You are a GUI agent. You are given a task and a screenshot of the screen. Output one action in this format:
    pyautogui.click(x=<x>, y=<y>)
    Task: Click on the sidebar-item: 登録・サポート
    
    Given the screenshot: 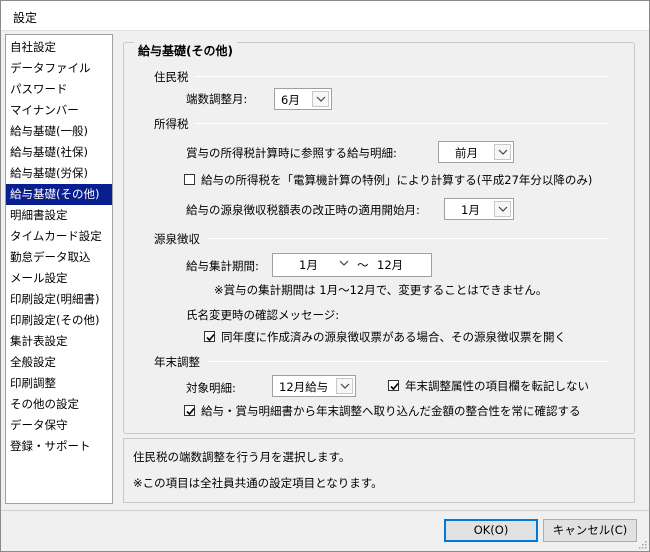 What is the action you would take?
    pyautogui.click(x=59, y=446)
    